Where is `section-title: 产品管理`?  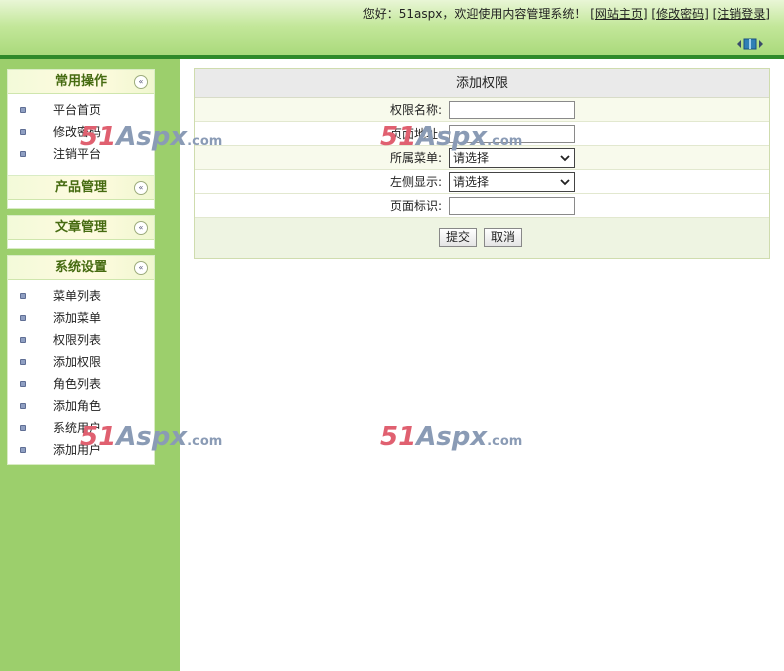
section-title: 产品管理 is located at coordinates (80, 187).